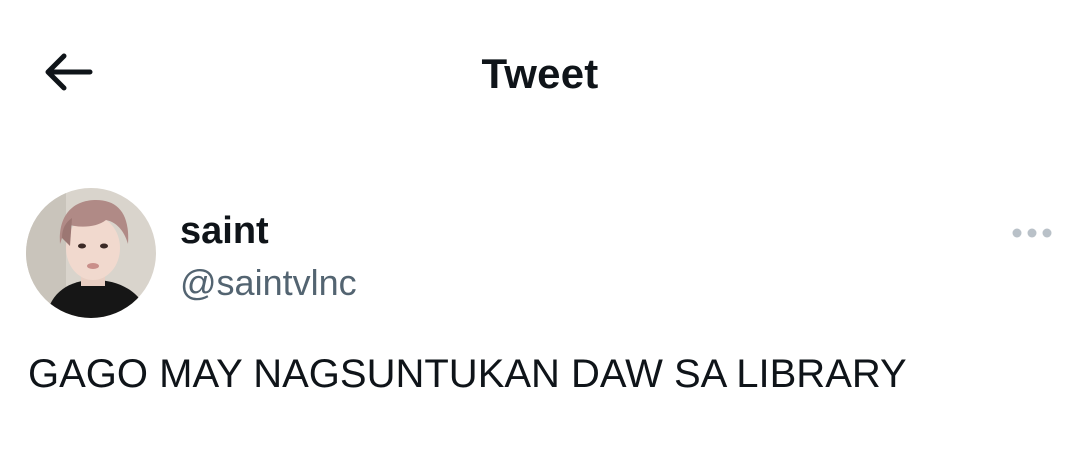 The width and height of the screenshot is (1080, 465). I want to click on ellipsis-icon, so click(1032, 233).